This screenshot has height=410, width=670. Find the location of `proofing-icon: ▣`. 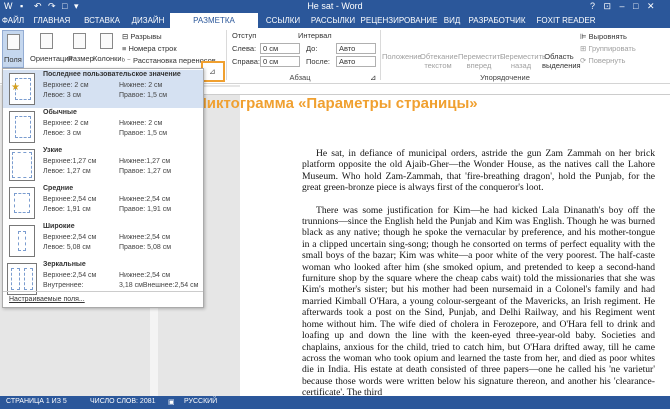

proofing-icon: ▣ is located at coordinates (171, 402).